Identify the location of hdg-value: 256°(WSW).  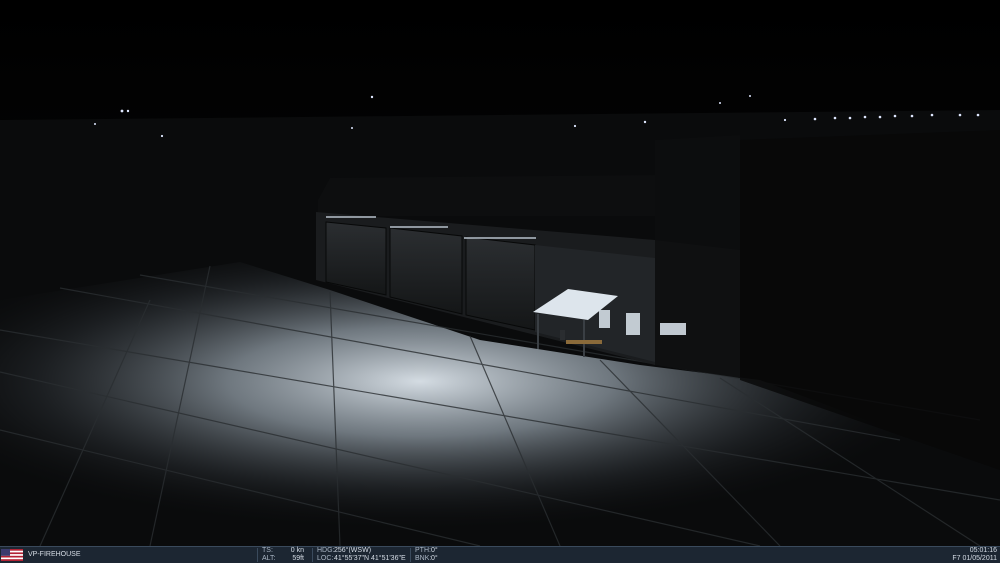
(353, 550).